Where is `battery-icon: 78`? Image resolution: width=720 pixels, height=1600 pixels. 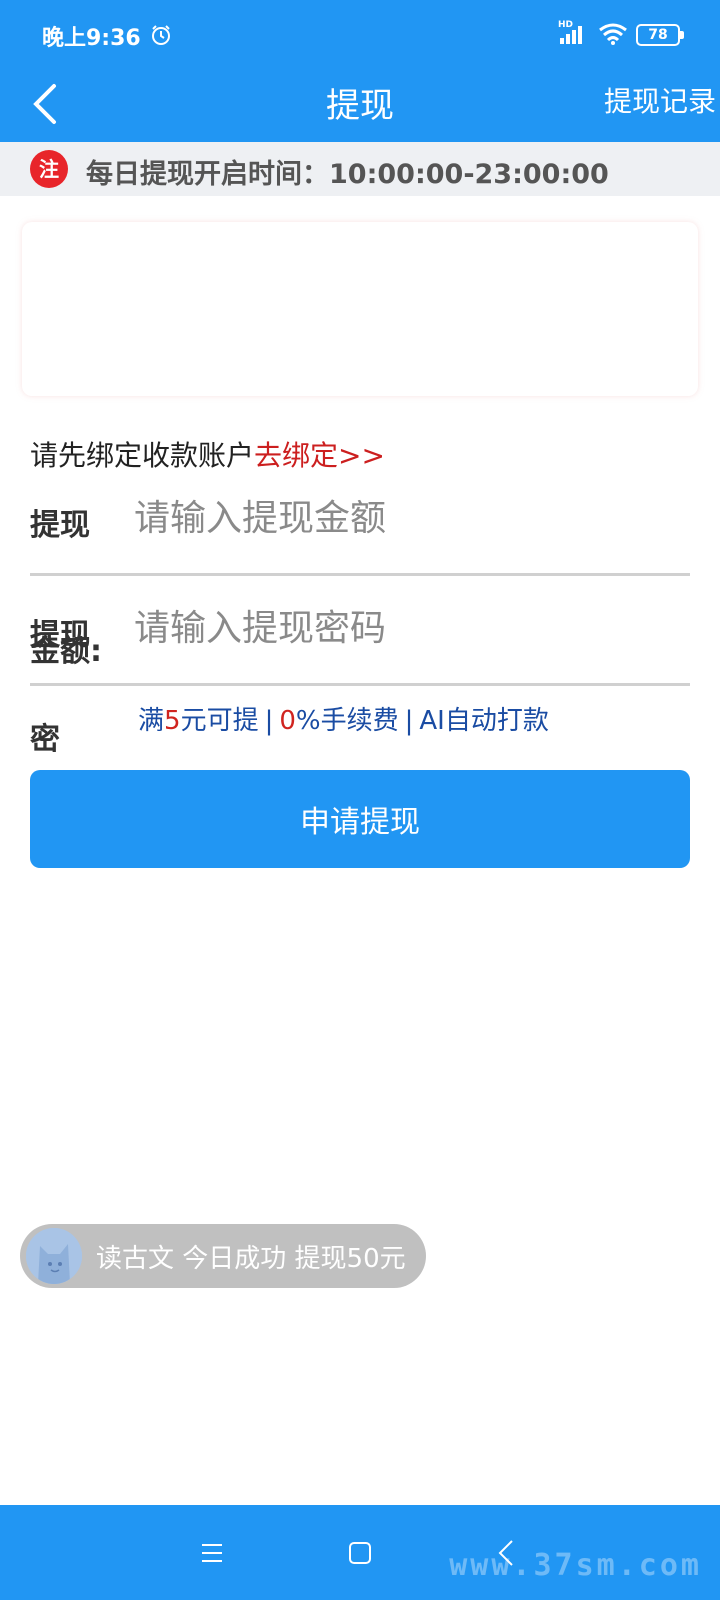 battery-icon: 78 is located at coordinates (660, 35).